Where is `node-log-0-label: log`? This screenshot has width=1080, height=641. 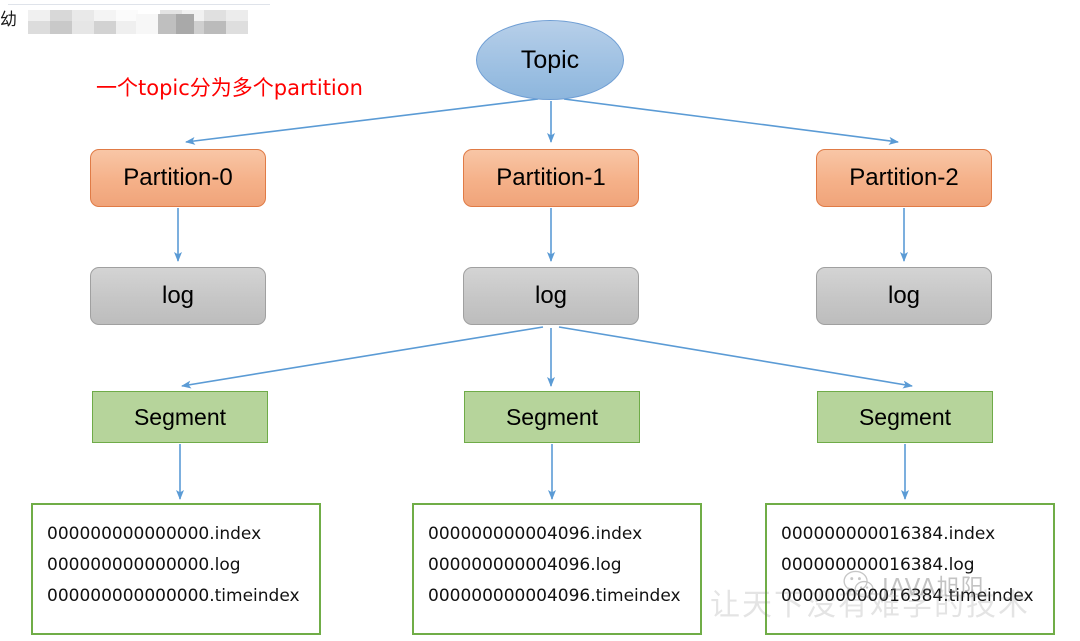 node-log-0-label: log is located at coordinates (178, 295).